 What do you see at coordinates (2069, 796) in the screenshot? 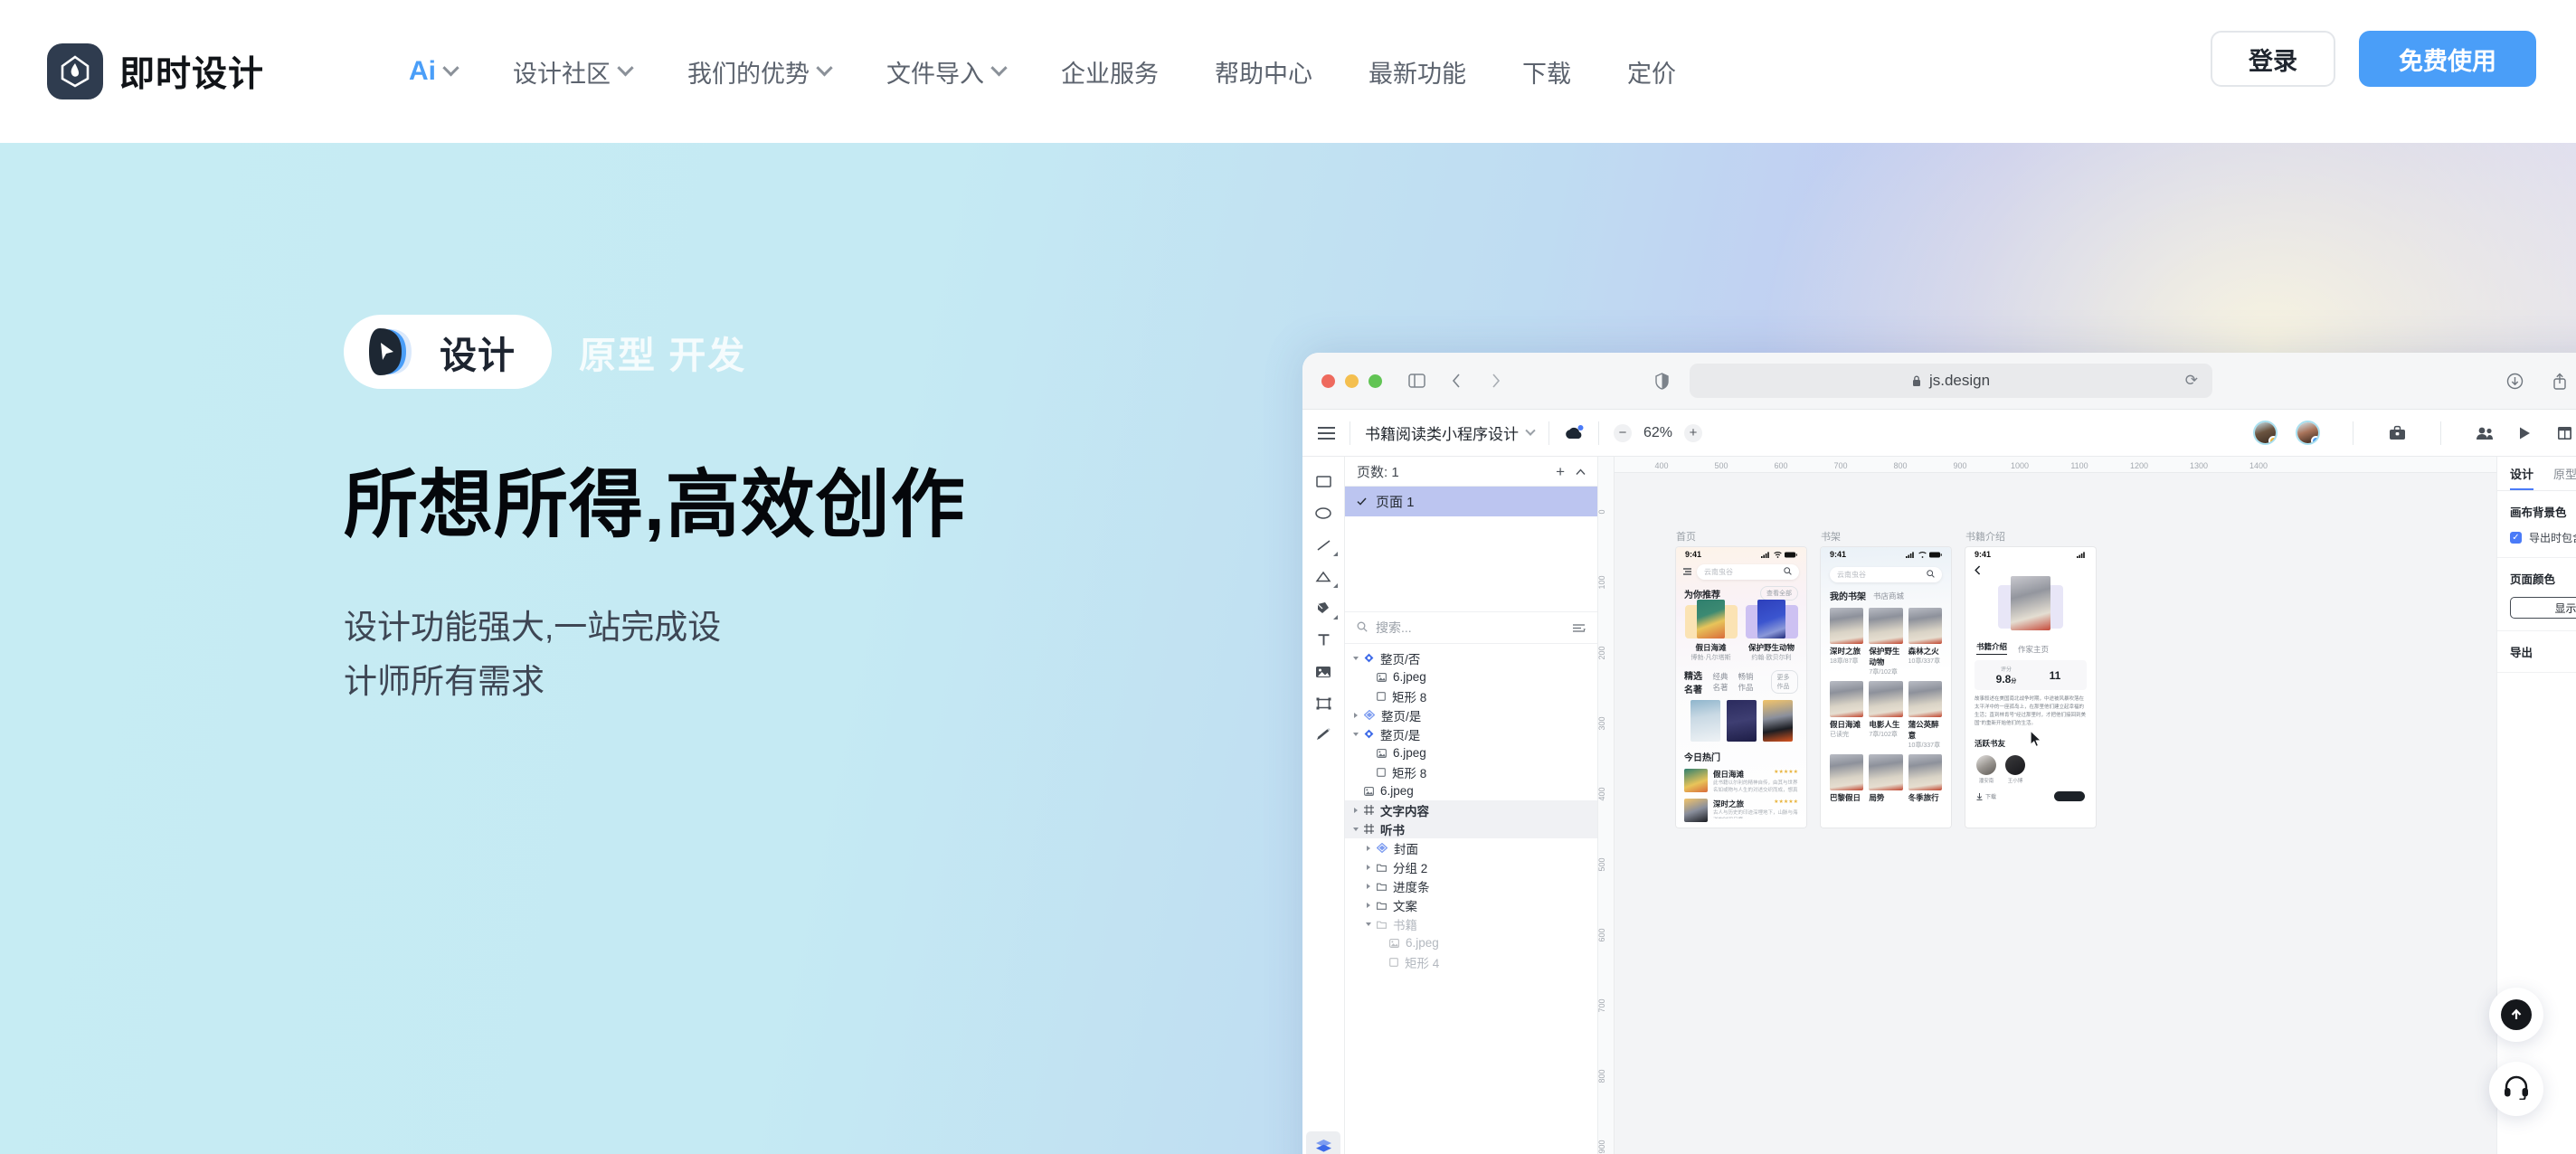
I see `read-now-button` at bounding box center [2069, 796].